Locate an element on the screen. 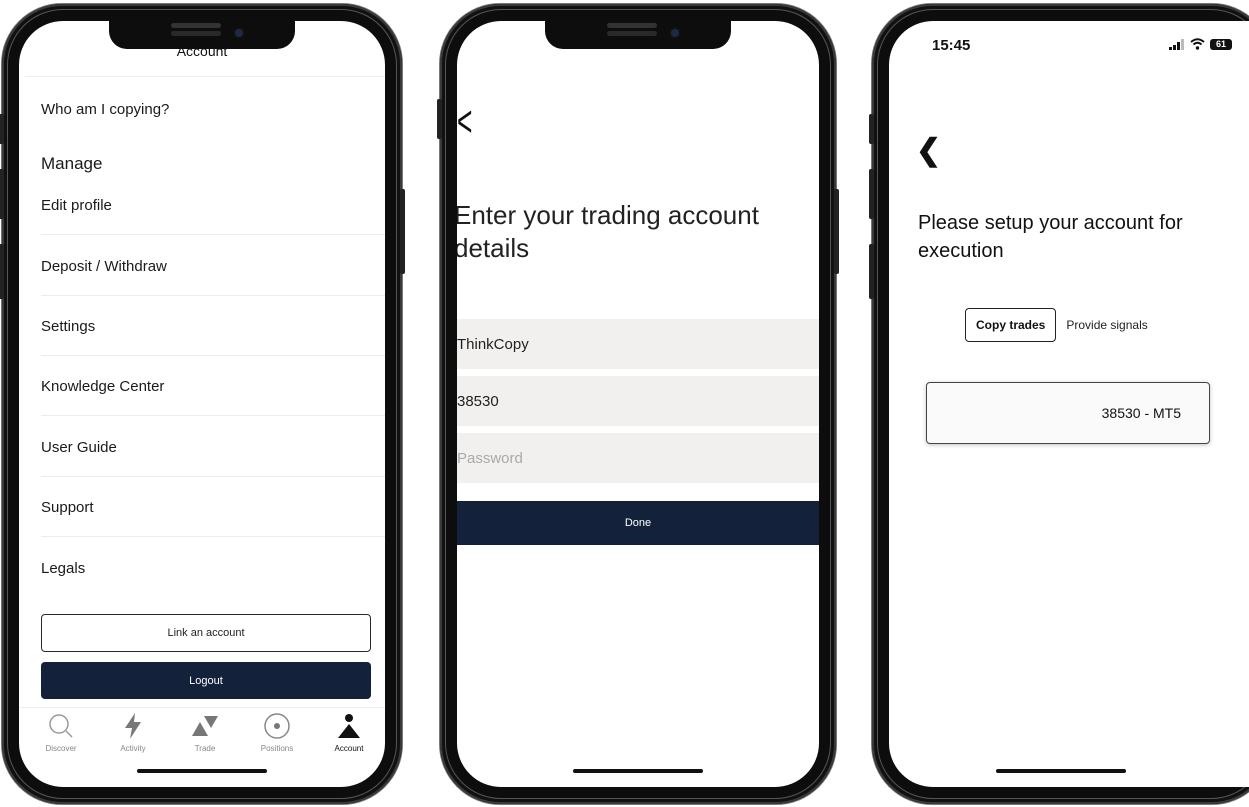 The image size is (1249, 807). done-button: Done is located at coordinates (638, 523).